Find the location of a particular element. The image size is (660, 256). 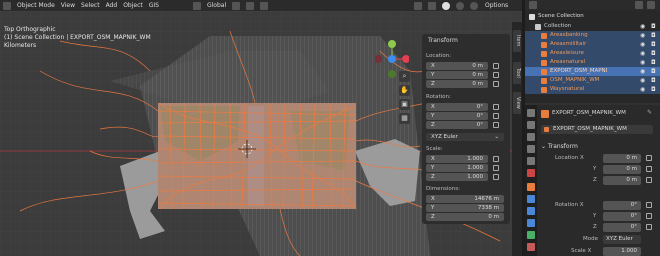

rotation-mode-dropdown: XYZ Euler is located at coordinates (622, 239).